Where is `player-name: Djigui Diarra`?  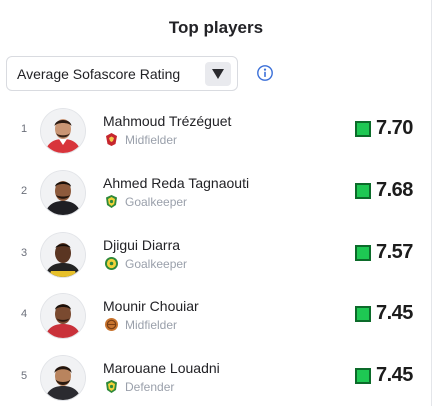
player-name: Djigui Diarra is located at coordinates (141, 245).